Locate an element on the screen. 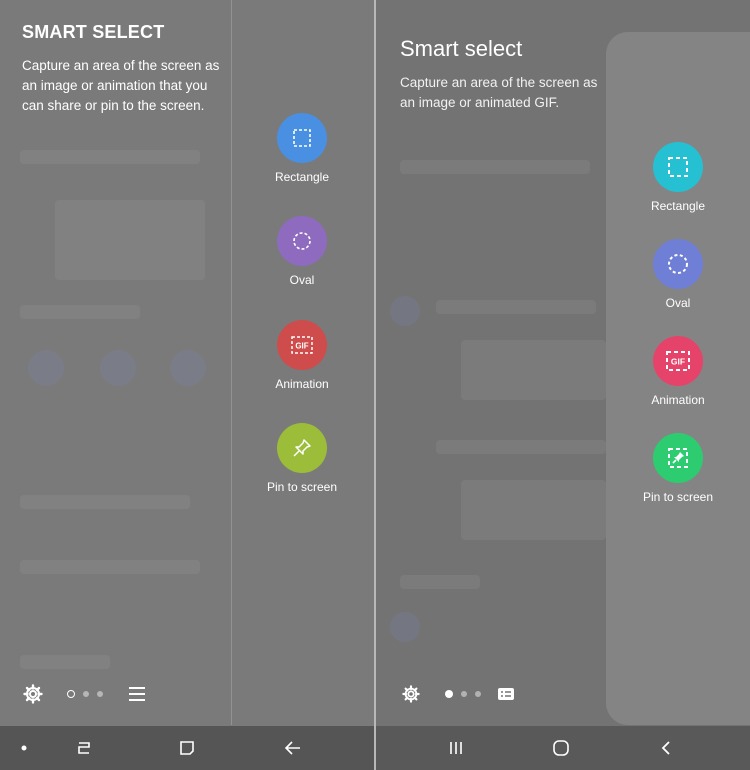 The height and width of the screenshot is (770, 750). panel-title: Smart select is located at coordinates (461, 48).